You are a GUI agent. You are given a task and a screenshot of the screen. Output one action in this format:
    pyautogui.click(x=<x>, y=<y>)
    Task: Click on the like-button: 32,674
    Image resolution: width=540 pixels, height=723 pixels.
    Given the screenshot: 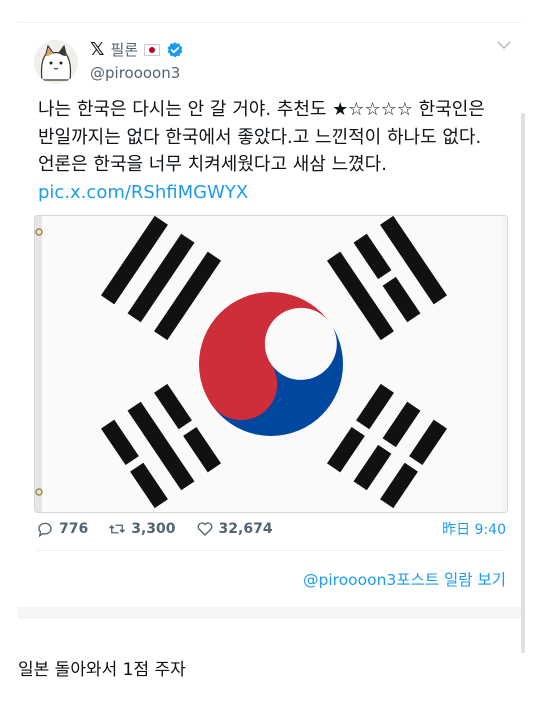 What is the action you would take?
    pyautogui.click(x=234, y=529)
    